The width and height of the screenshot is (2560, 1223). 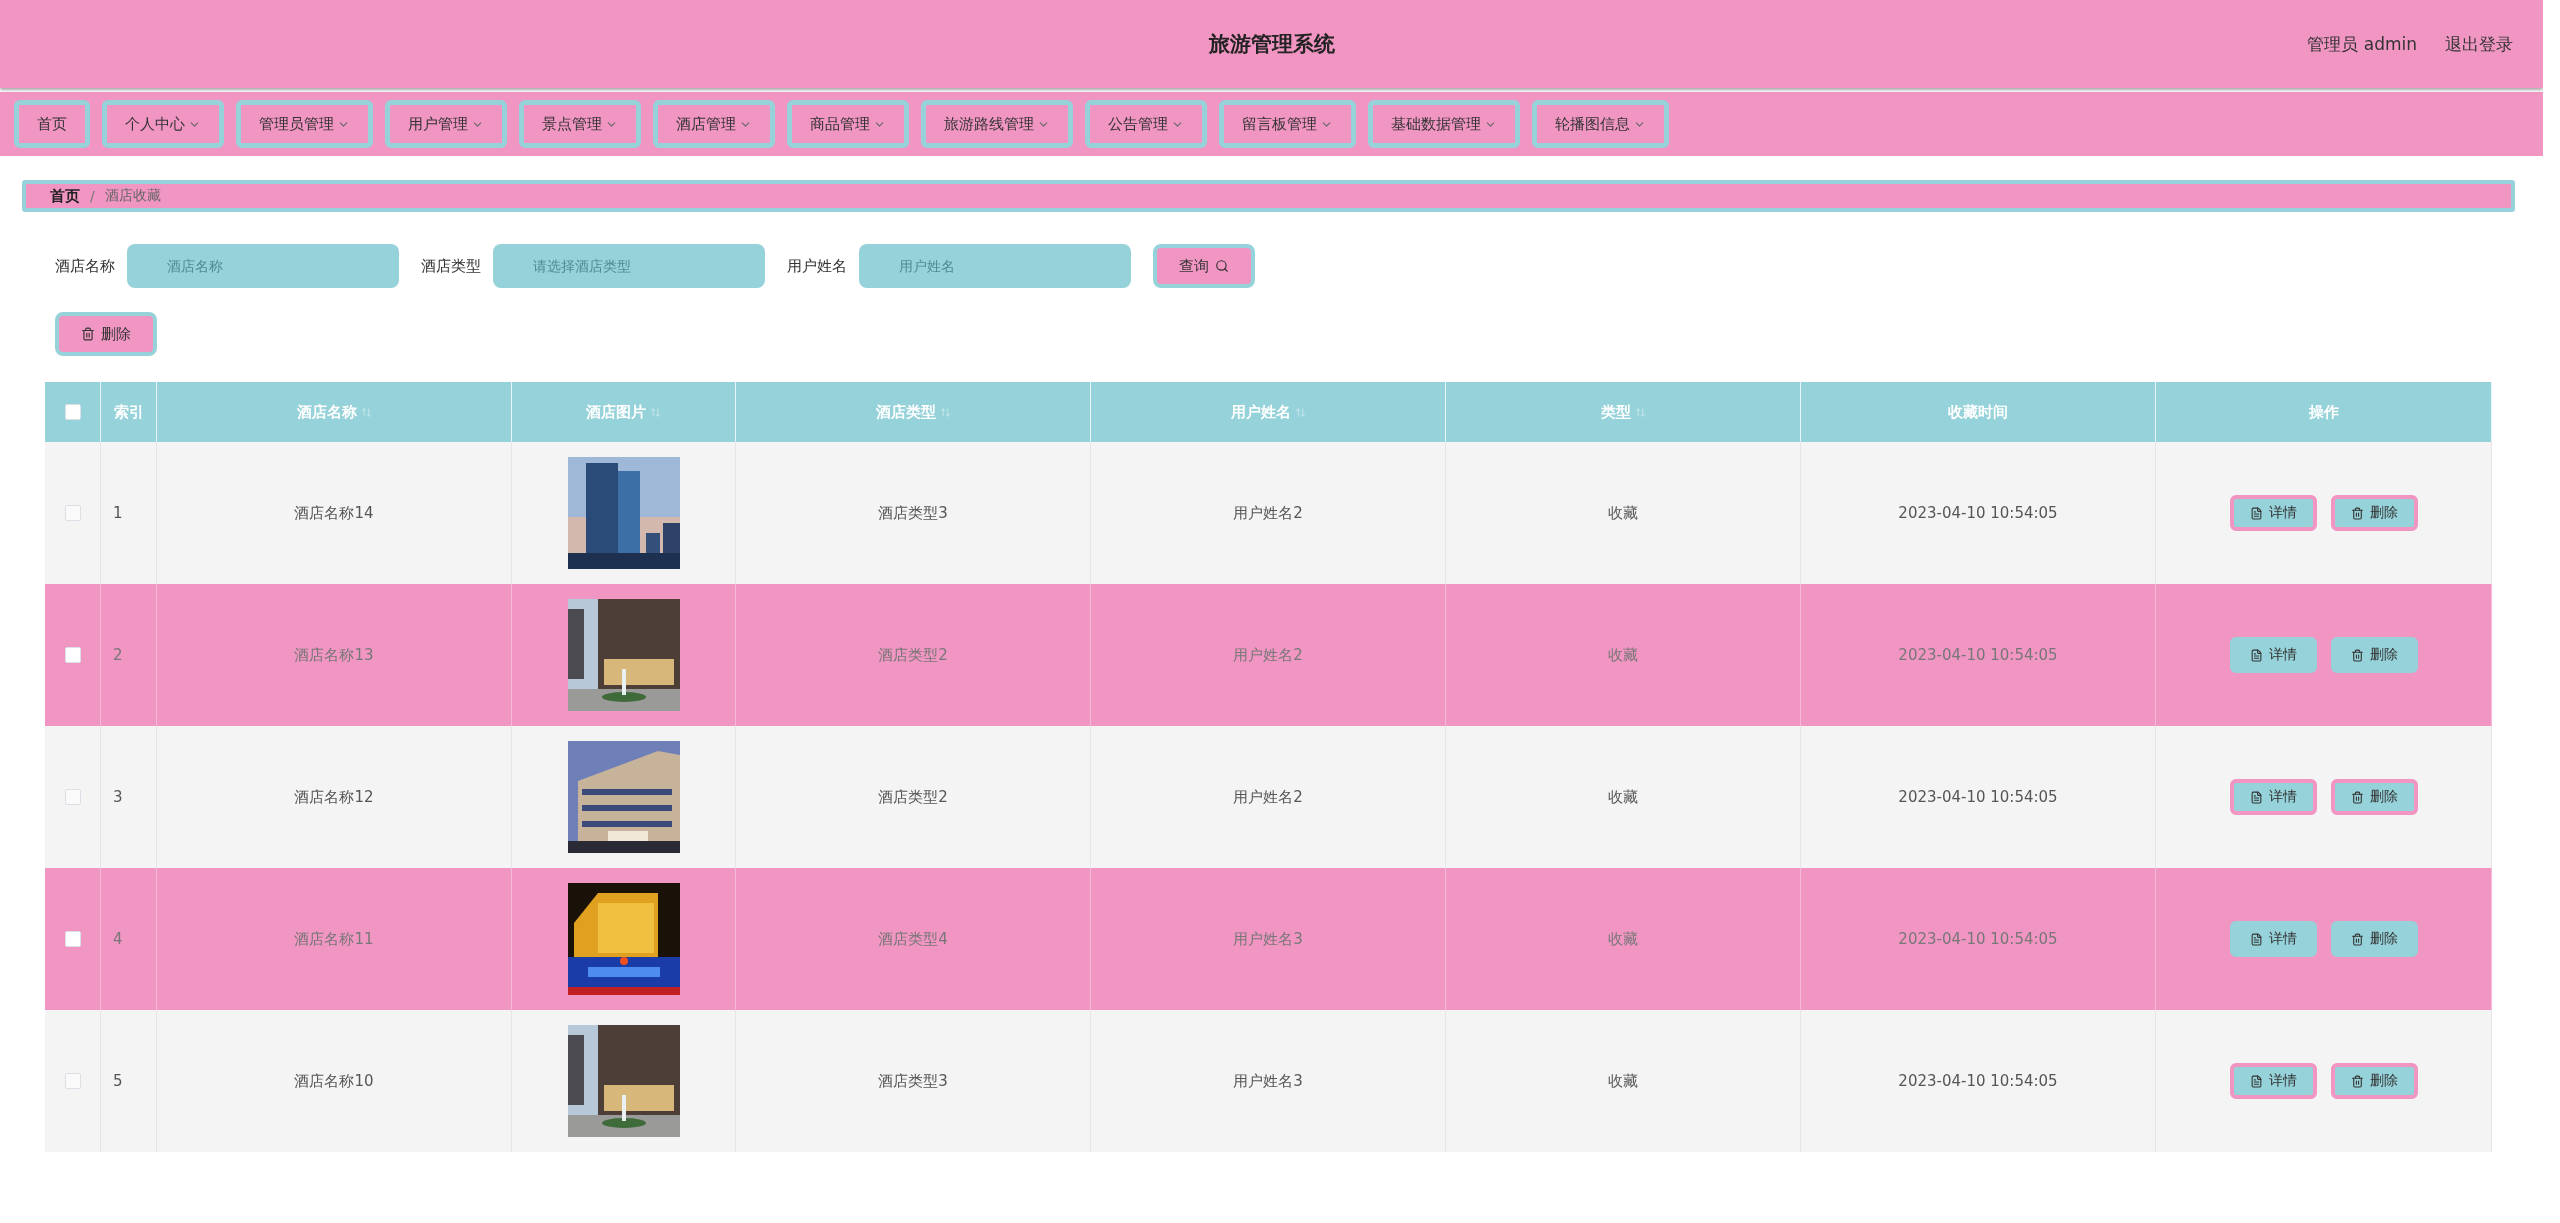 I want to click on nav-menu-item: 用户管理, so click(x=446, y=124).